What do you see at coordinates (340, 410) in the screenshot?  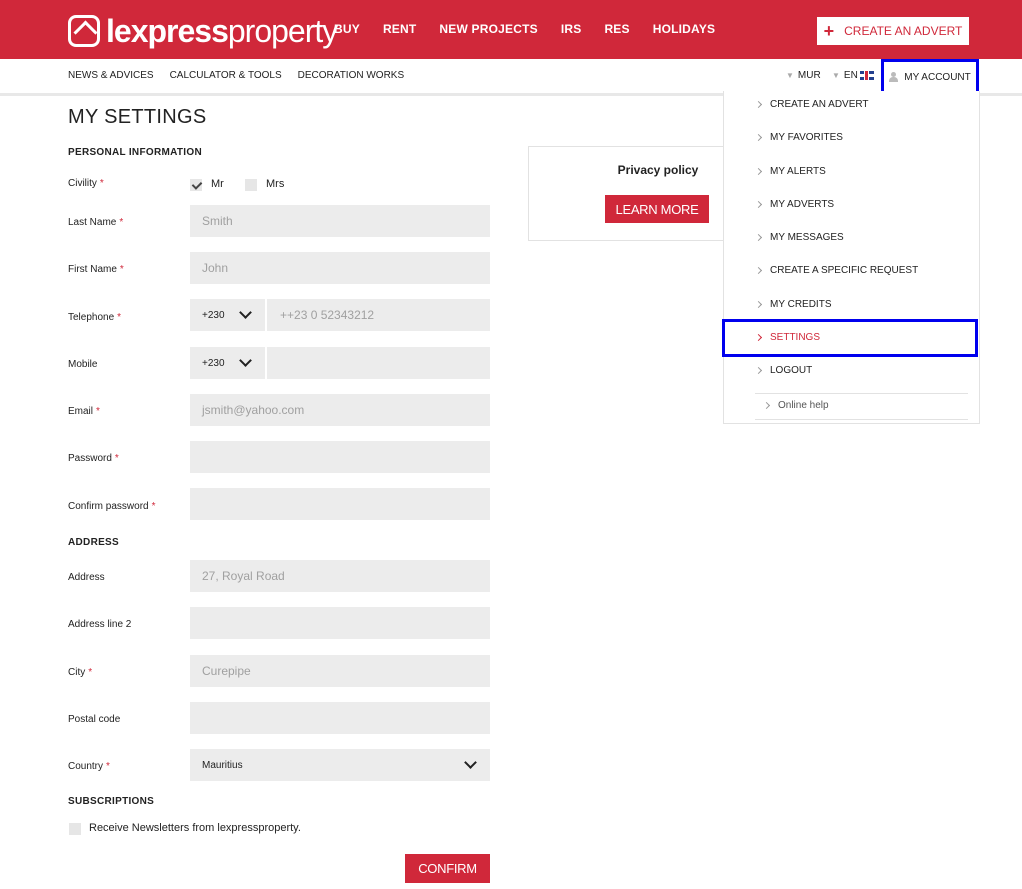 I see `email-input: jsmith@yahoo.com` at bounding box center [340, 410].